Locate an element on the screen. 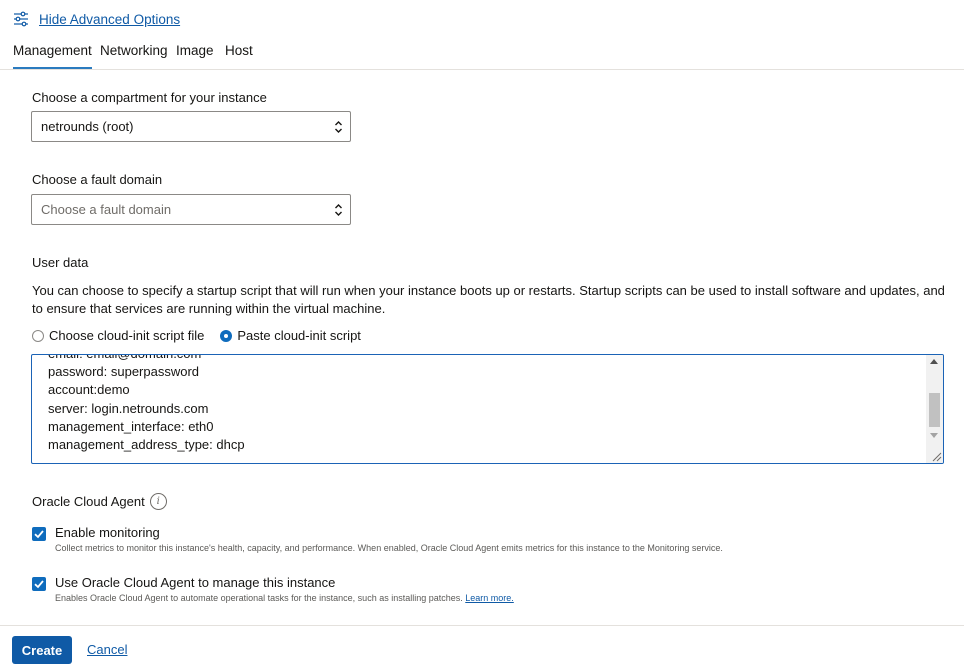  fault-domain-placeholder: Choose a fault domain is located at coordinates (106, 209).